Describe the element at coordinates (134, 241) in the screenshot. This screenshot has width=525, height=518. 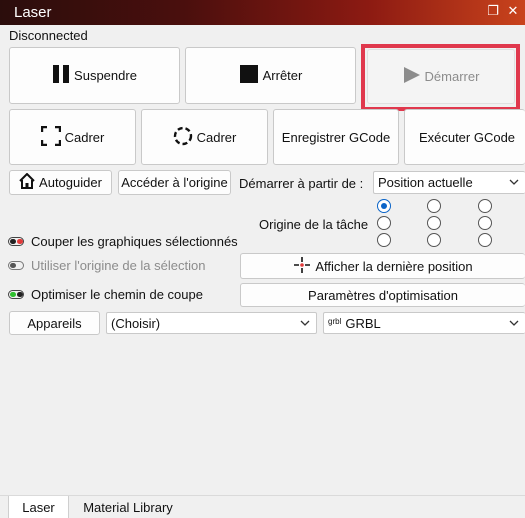
I see `cut-selected-label: Couper les graphiques sélectionnés` at that location.